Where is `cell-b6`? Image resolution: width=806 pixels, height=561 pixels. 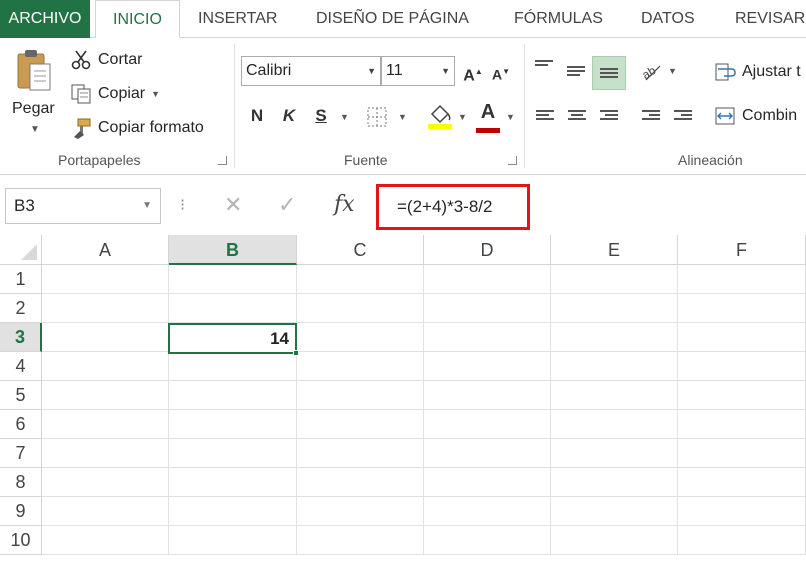 cell-b6 is located at coordinates (233, 424).